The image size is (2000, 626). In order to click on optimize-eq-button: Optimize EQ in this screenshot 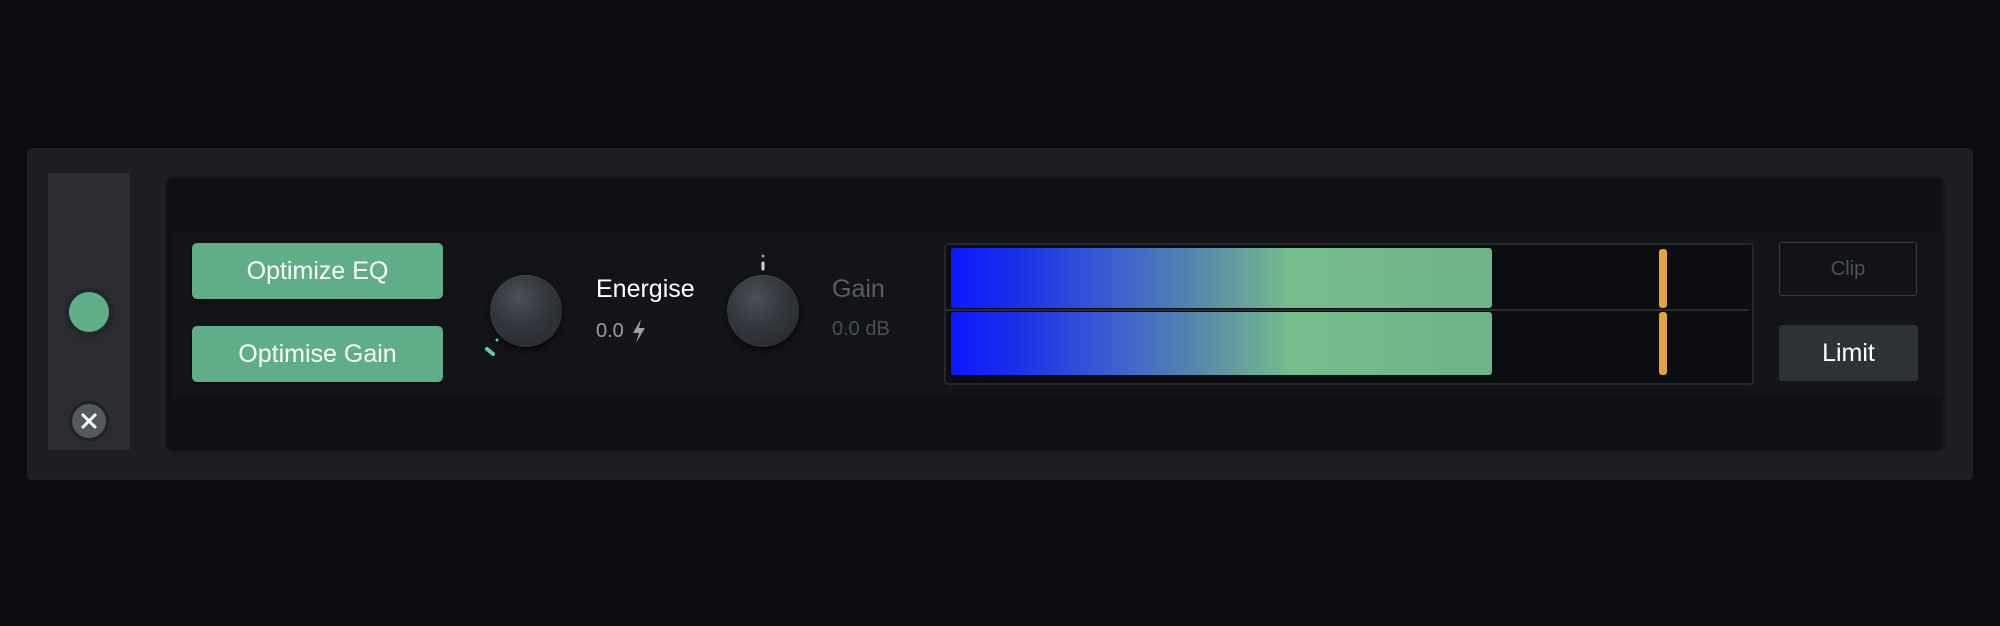, I will do `click(317, 271)`.